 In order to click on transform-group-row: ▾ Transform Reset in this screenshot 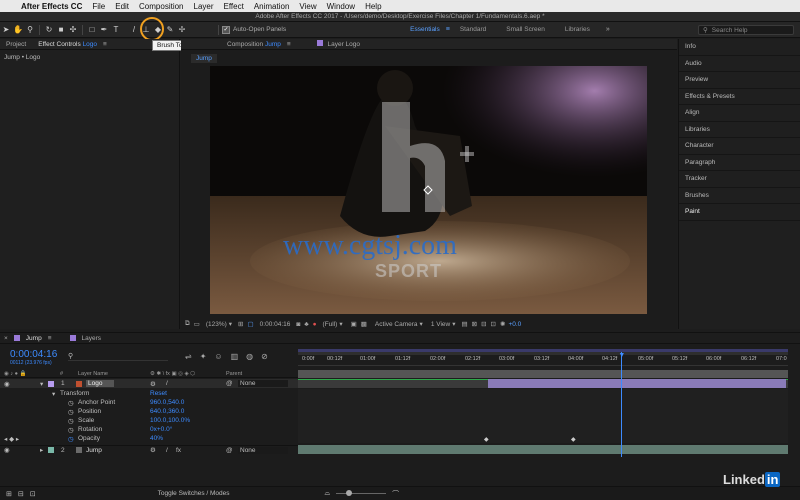, I will do `click(149, 393)`.